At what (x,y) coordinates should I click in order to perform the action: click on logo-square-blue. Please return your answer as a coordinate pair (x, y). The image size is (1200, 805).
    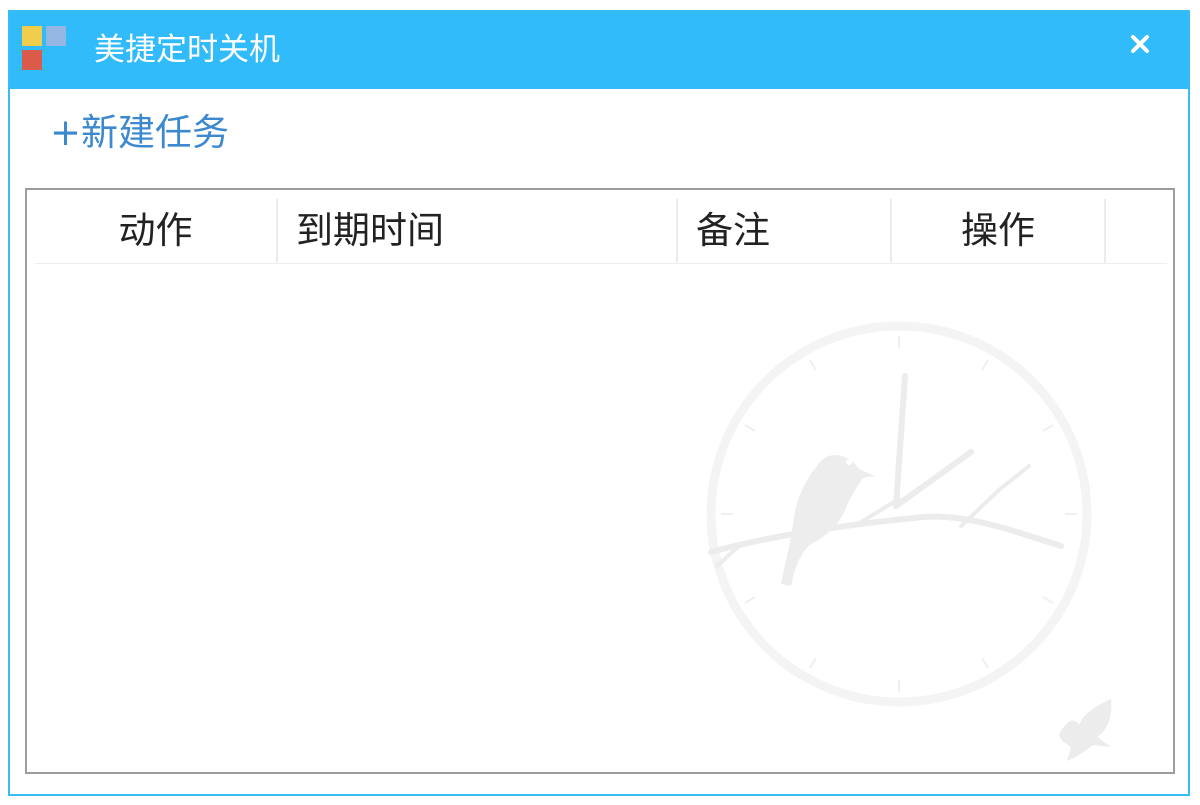
    Looking at the image, I should click on (56, 36).